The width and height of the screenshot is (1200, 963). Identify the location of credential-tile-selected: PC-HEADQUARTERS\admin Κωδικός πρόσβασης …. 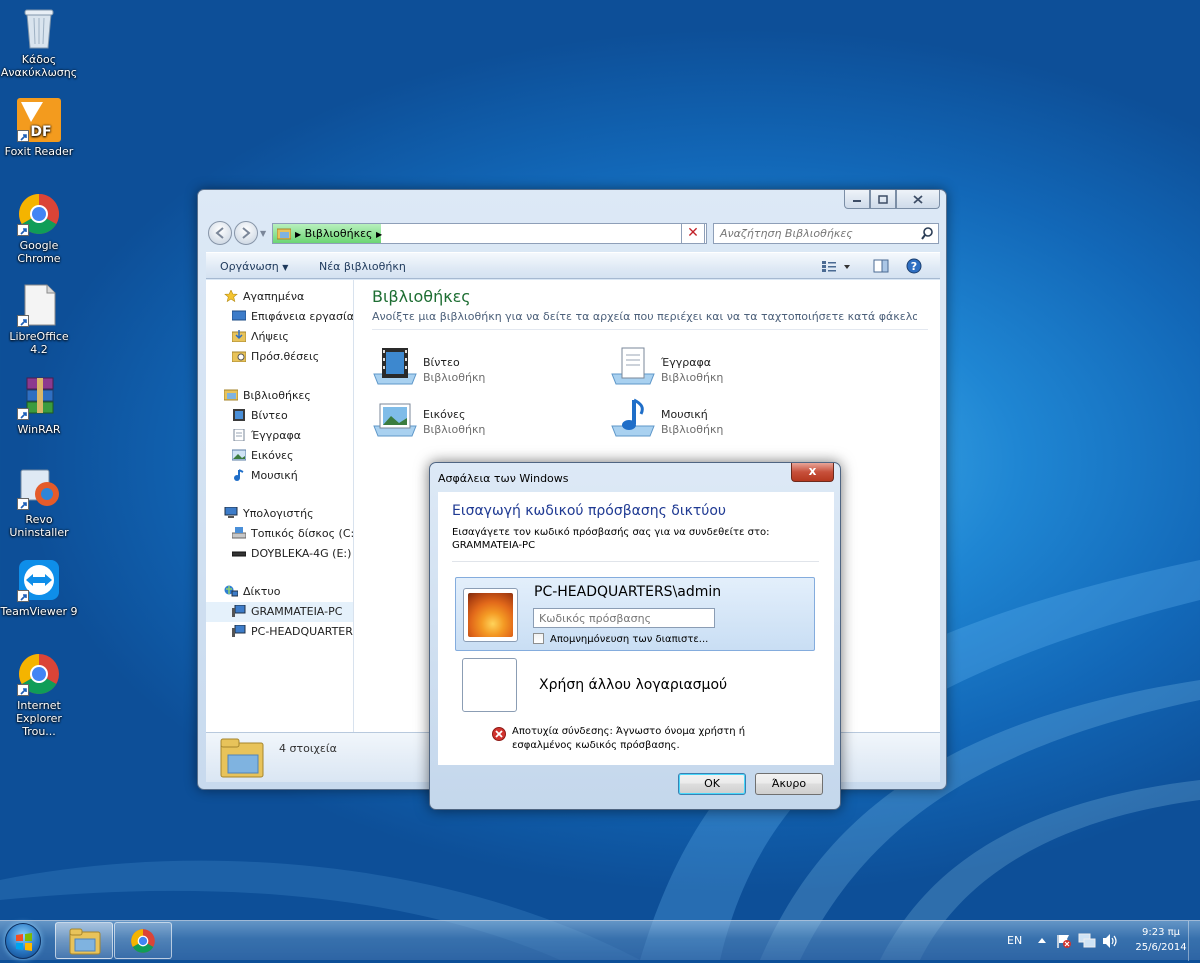
(635, 614).